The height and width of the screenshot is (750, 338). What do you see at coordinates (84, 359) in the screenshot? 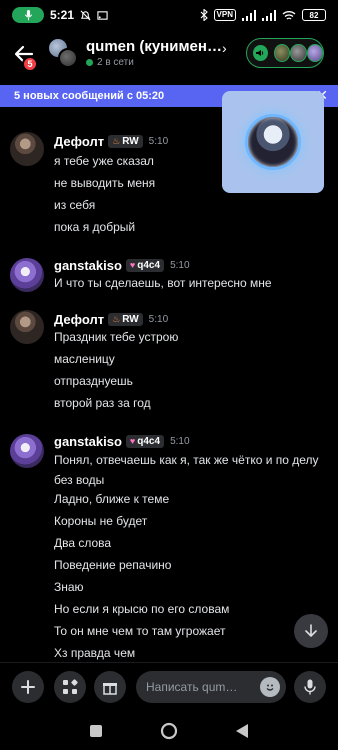
I see `message-text: масленицу` at bounding box center [84, 359].